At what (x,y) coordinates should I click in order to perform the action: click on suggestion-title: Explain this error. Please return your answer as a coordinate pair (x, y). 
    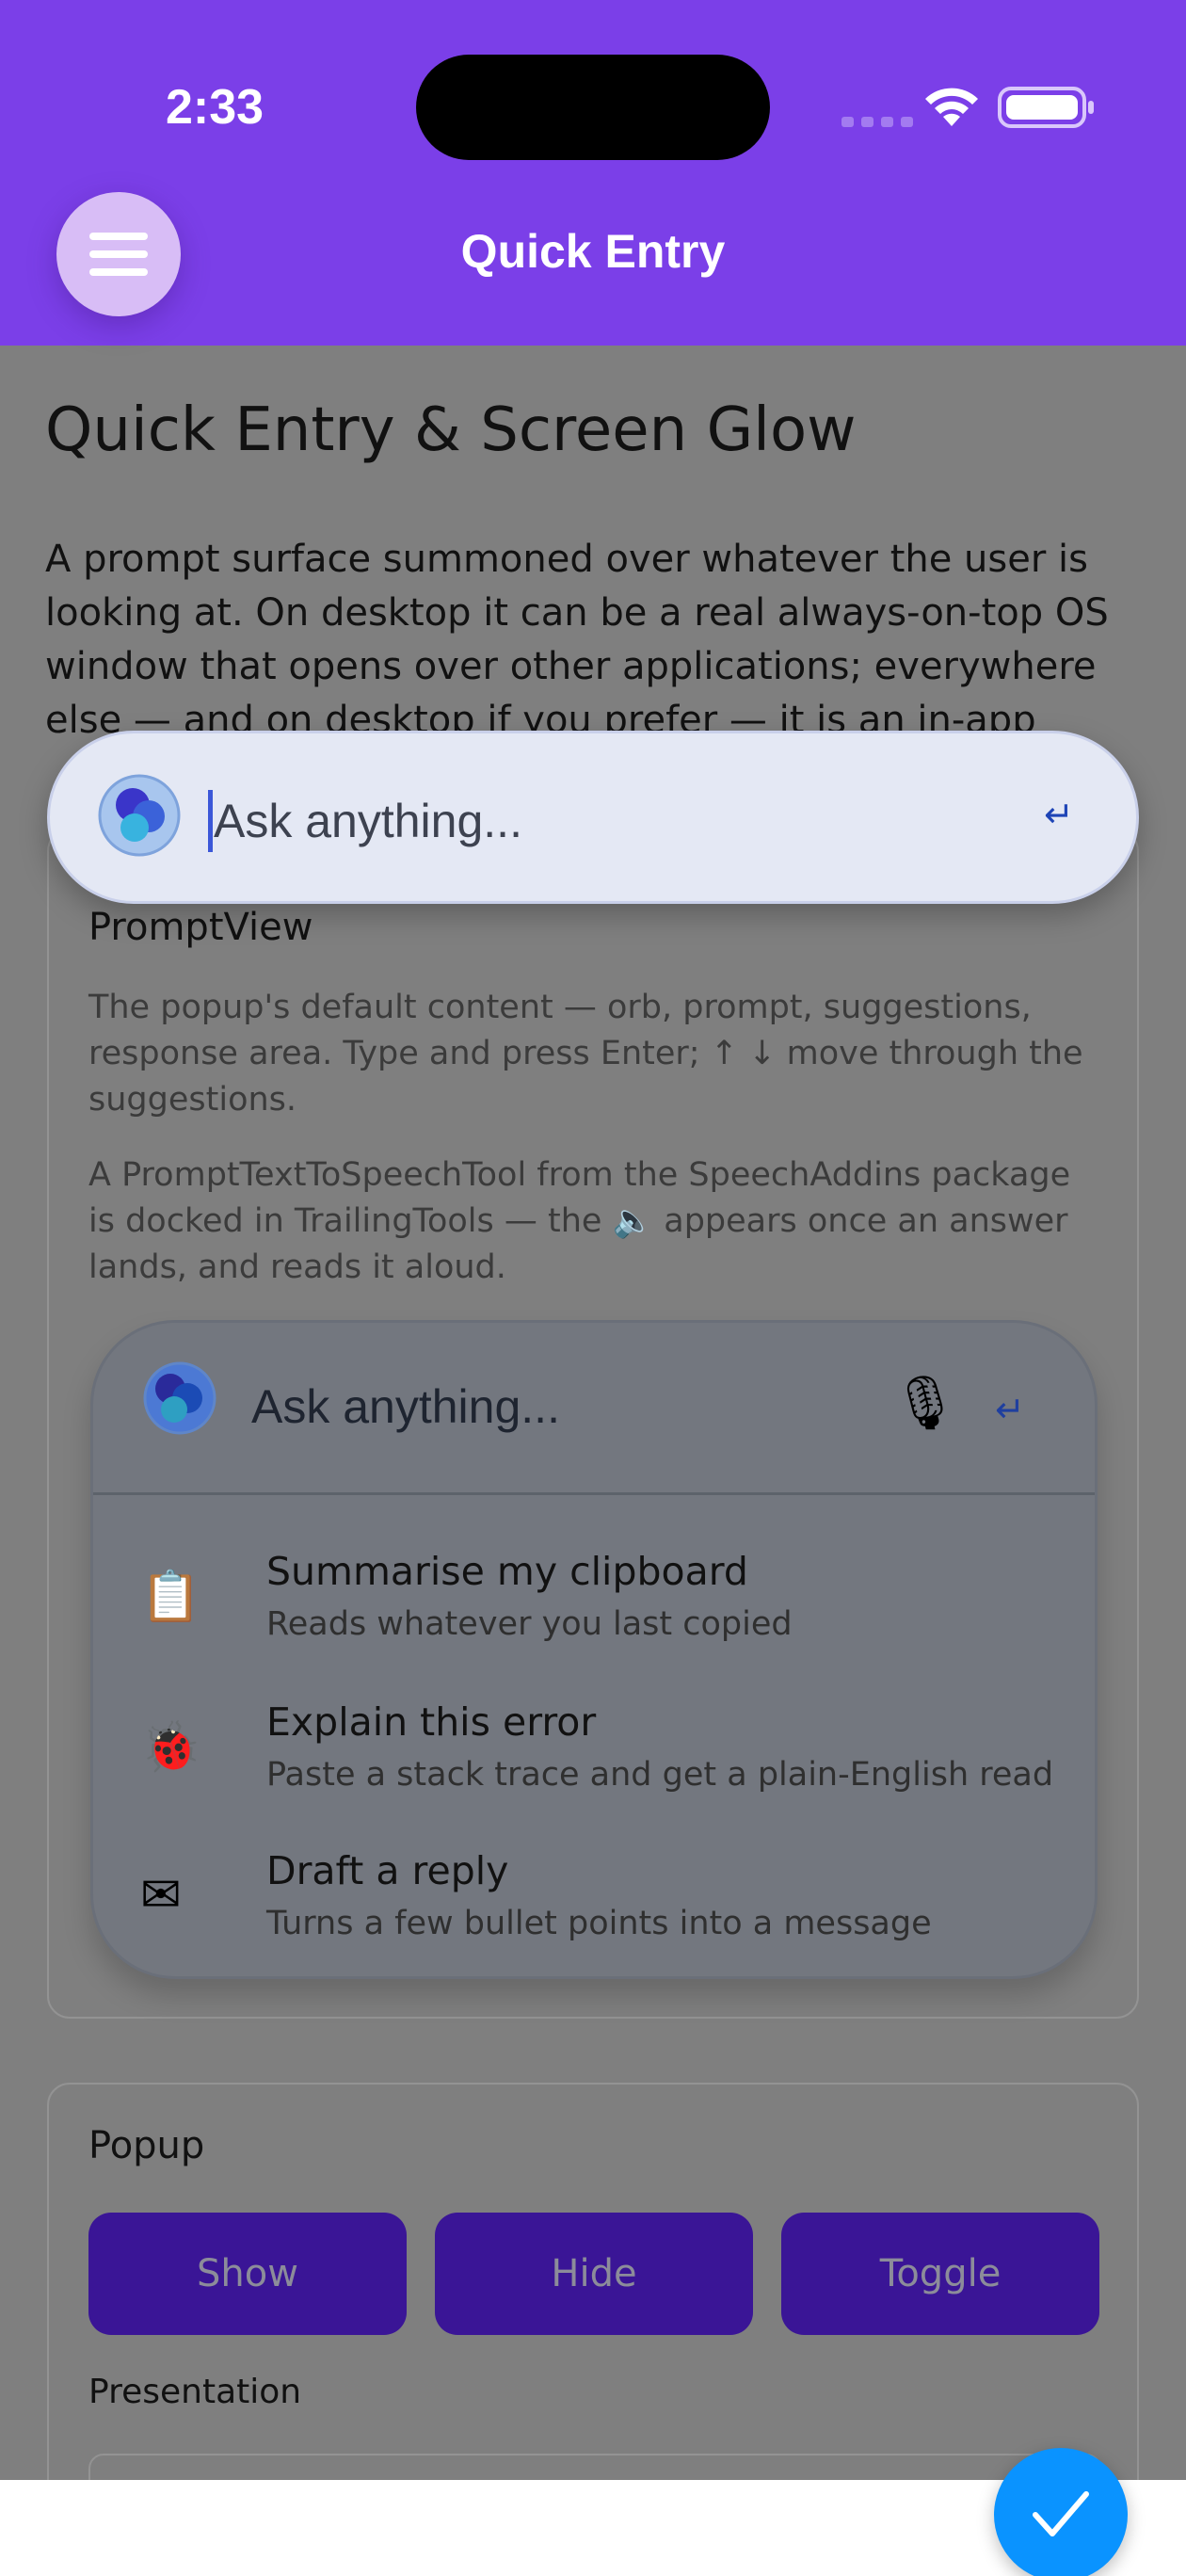
    Looking at the image, I should click on (431, 1722).